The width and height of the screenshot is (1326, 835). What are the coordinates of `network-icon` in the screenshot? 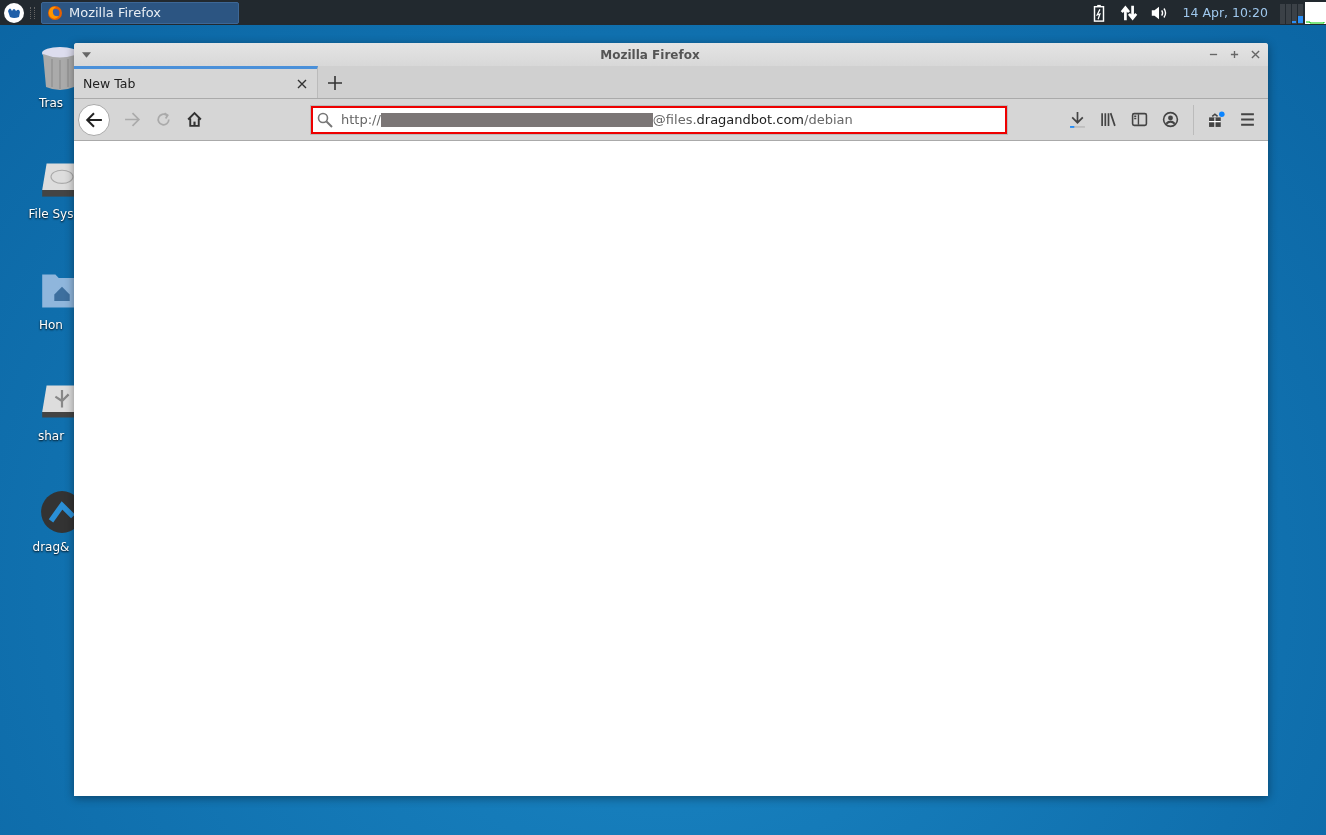 It's located at (1128, 12).